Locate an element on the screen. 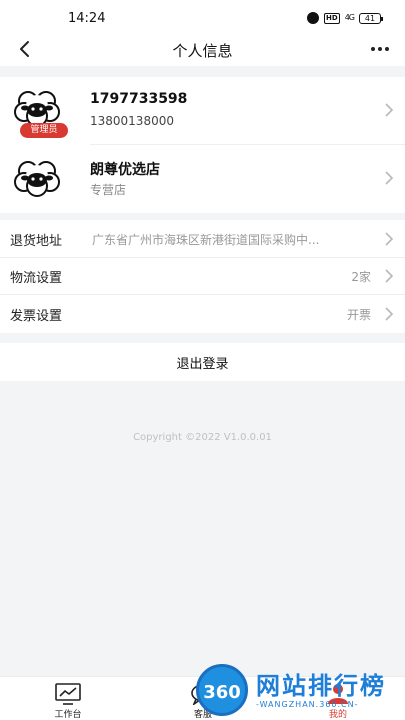  user-name: 1797733598 is located at coordinates (139, 99).